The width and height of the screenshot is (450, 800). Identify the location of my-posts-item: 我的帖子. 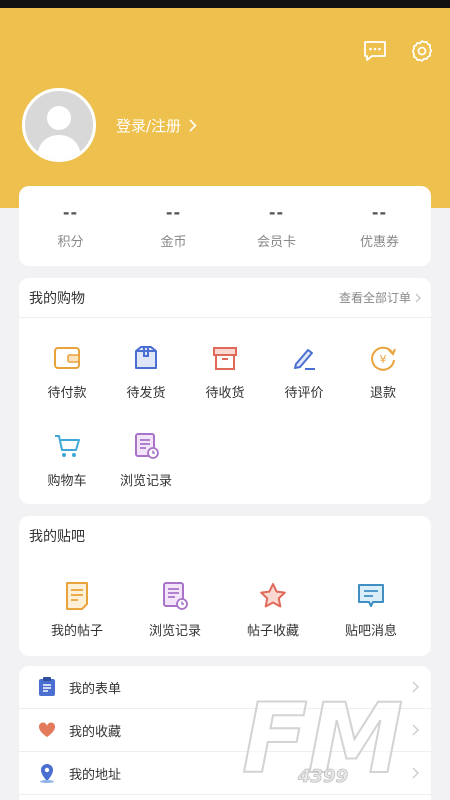
(77, 609).